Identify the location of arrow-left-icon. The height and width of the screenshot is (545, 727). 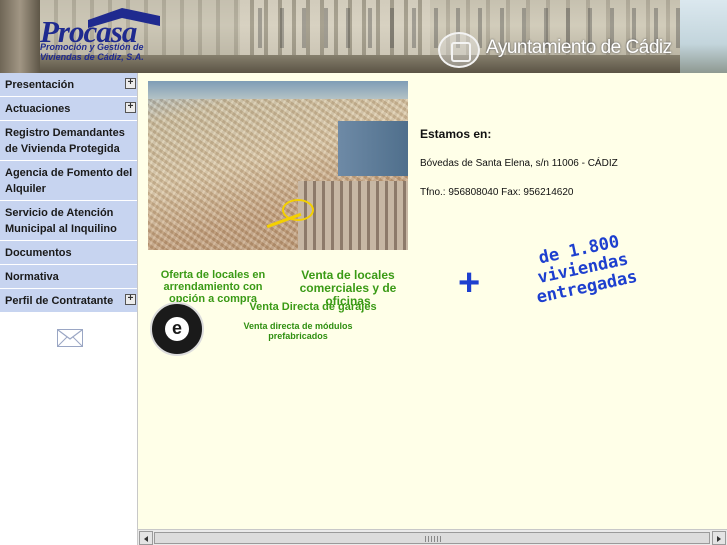
(146, 539).